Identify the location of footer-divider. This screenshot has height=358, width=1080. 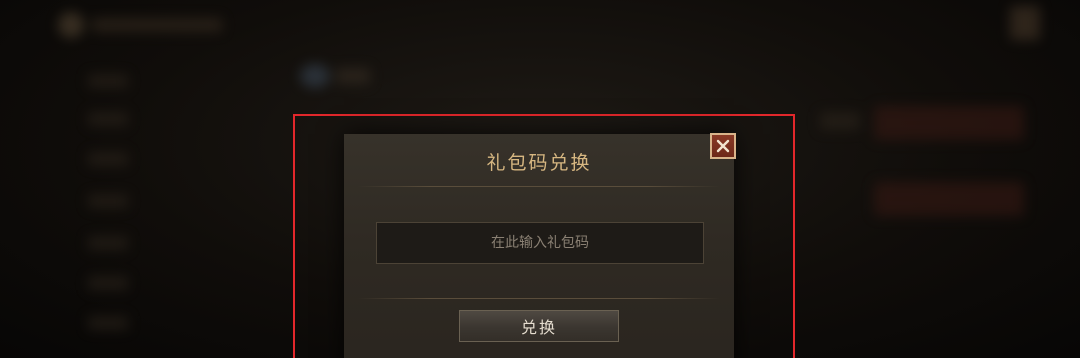
(539, 298).